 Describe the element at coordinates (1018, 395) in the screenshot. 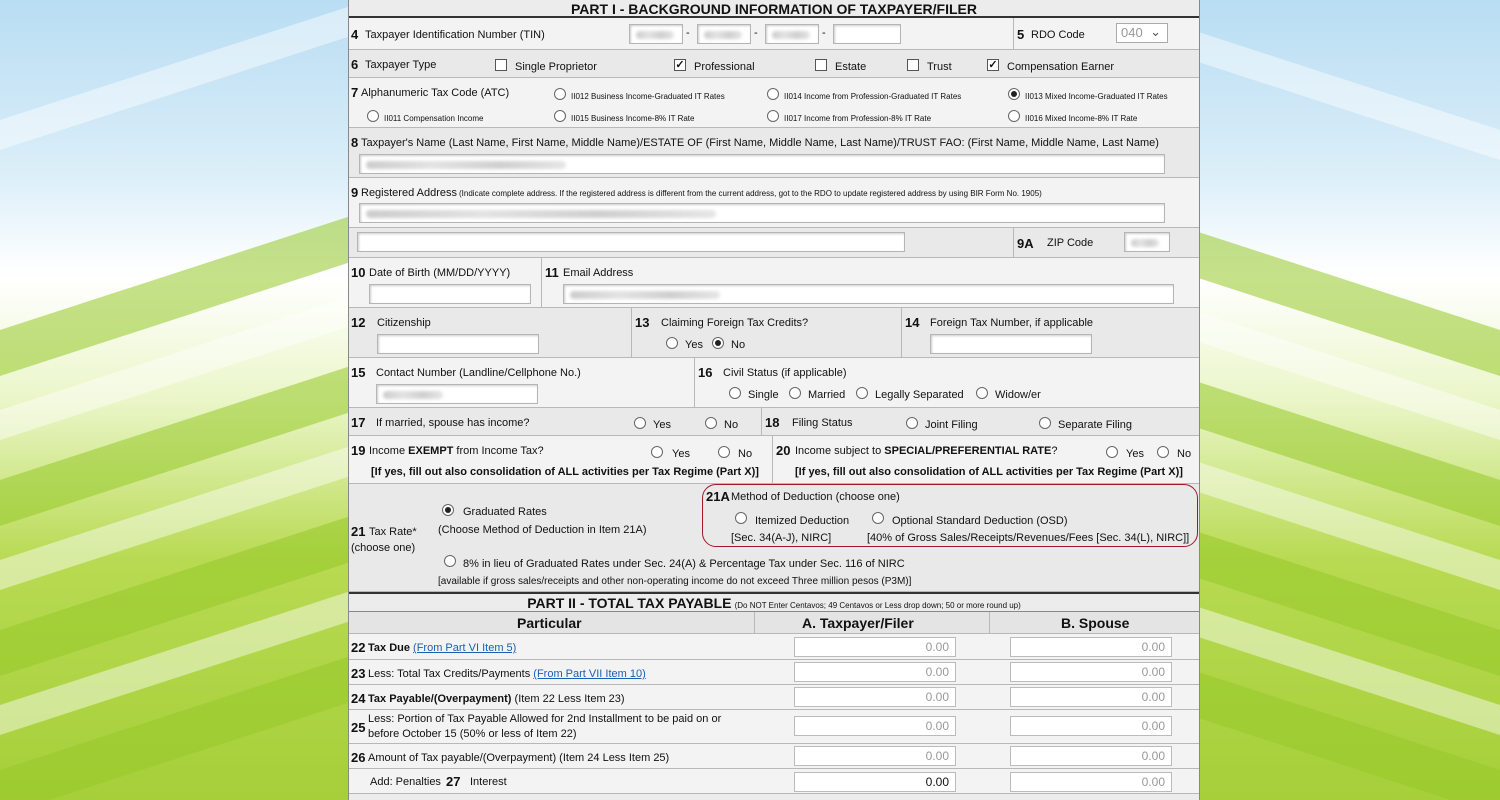

I see `label-civil-widow: Widow/er` at that location.